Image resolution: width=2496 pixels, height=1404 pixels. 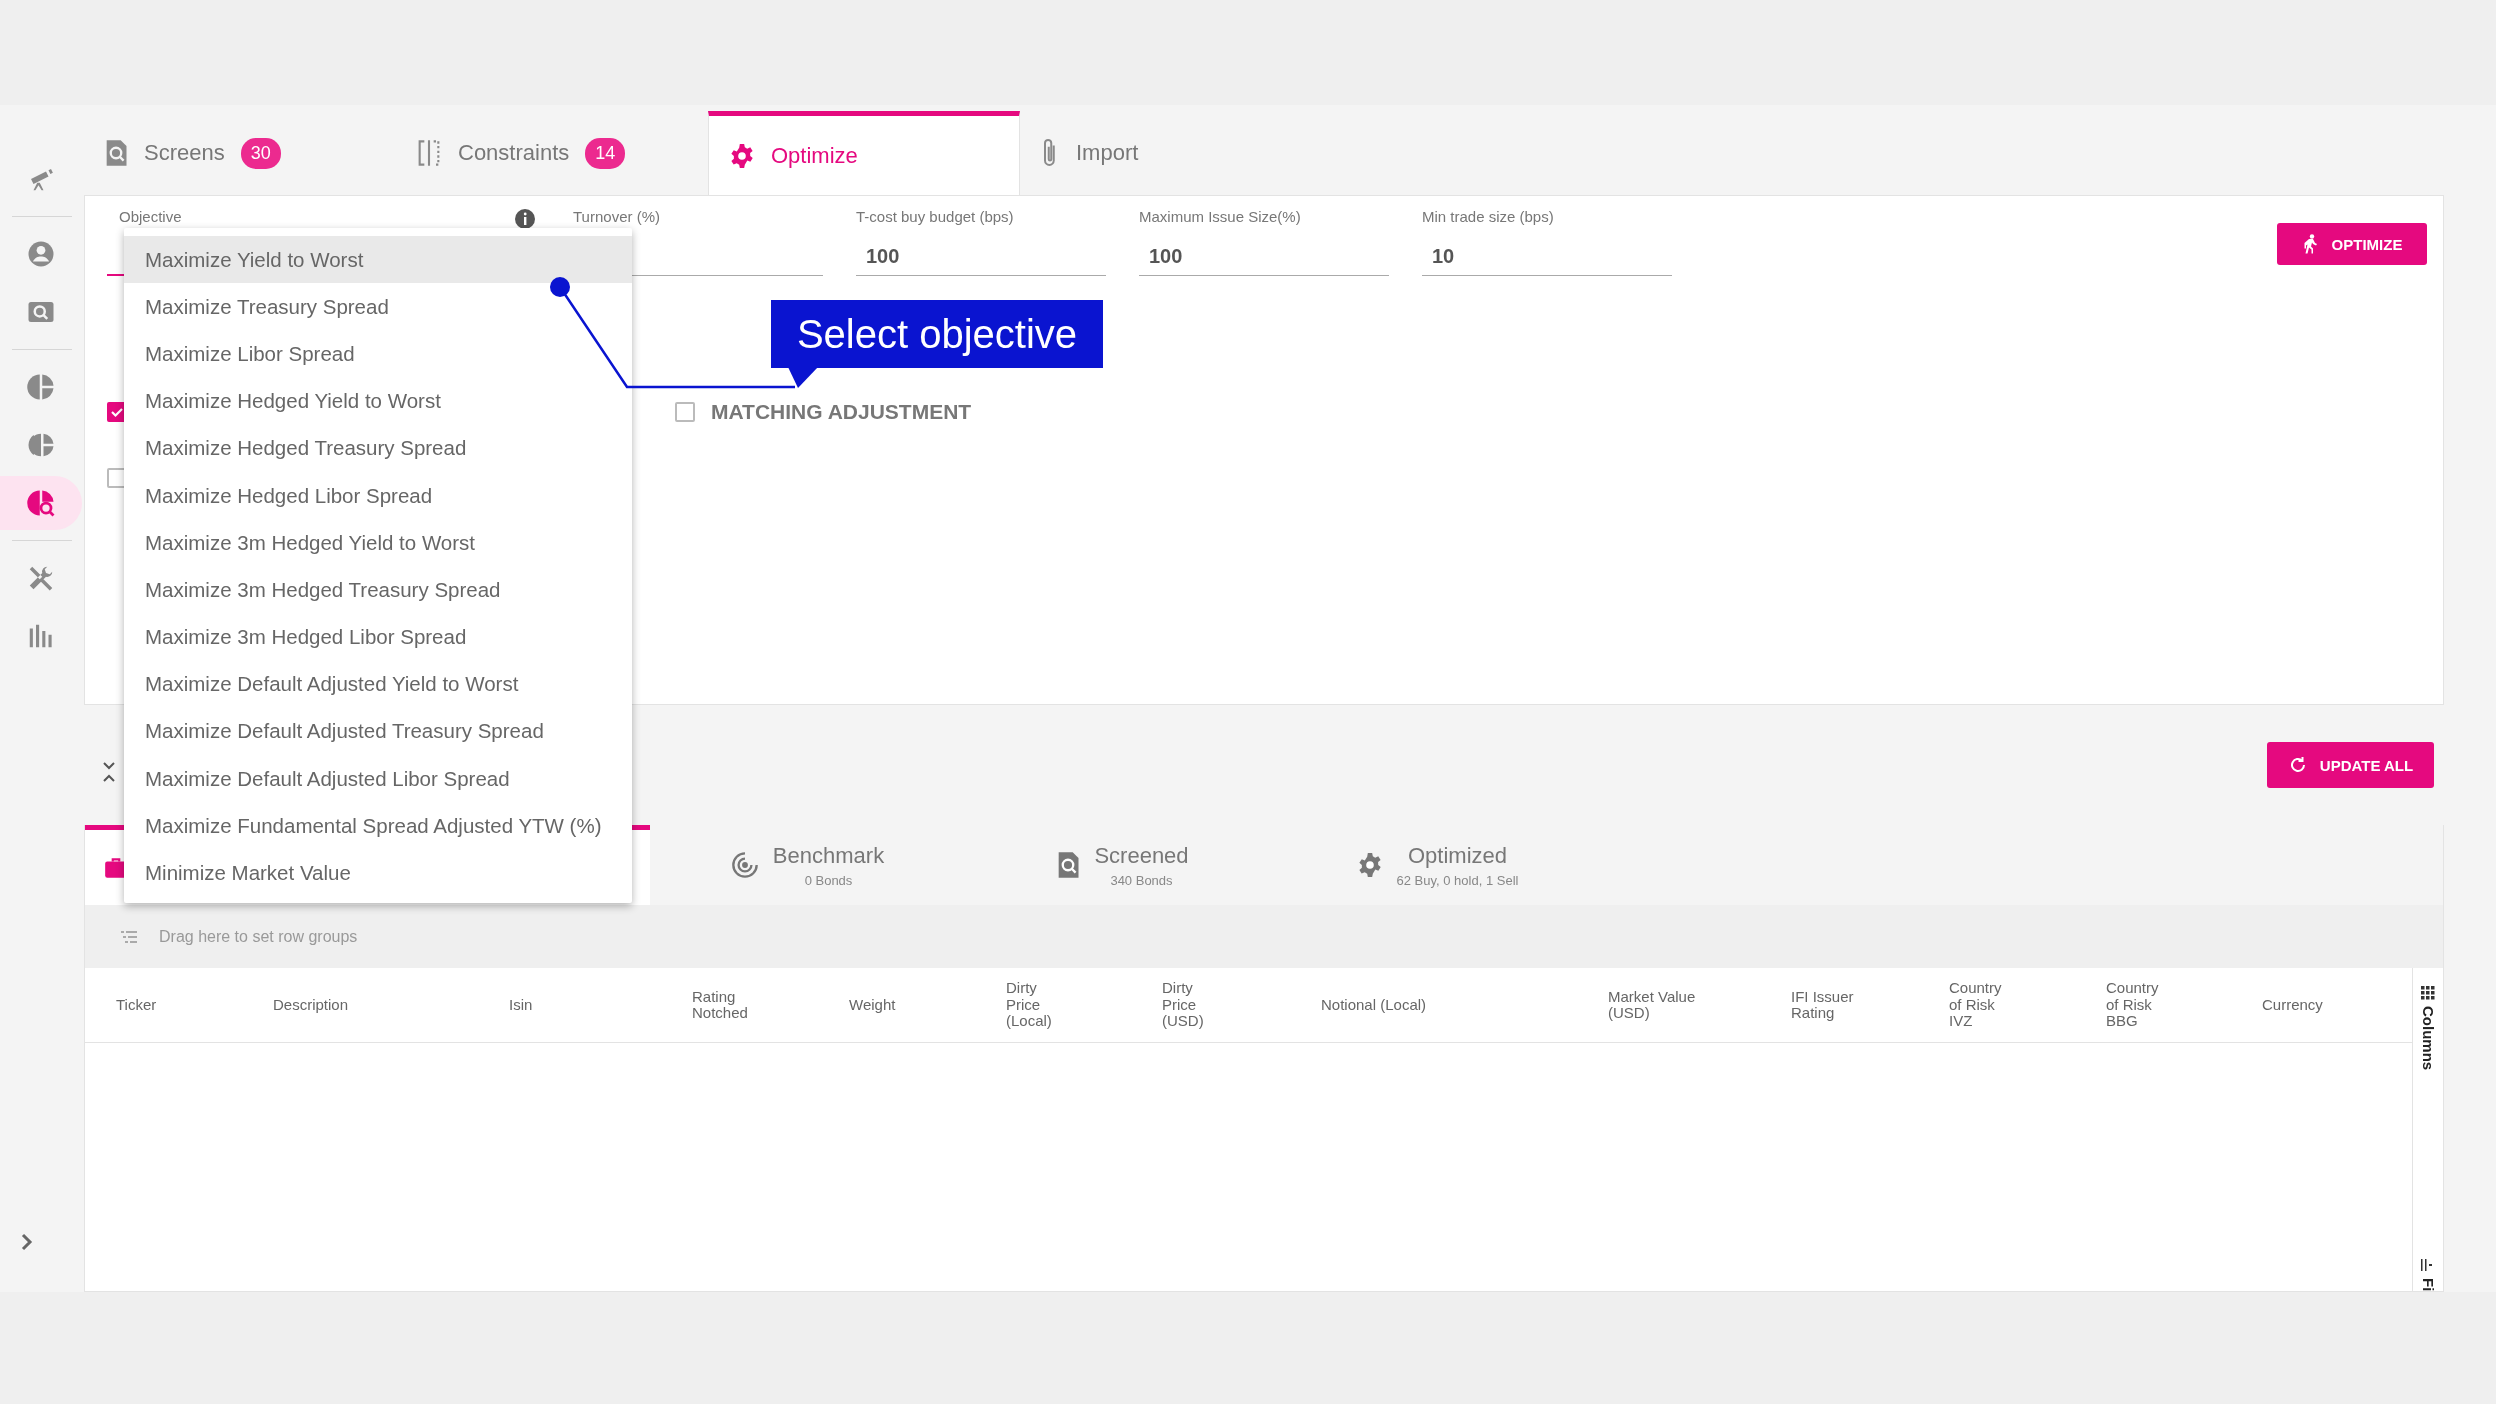 What do you see at coordinates (2428, 993) in the screenshot?
I see `grid-icon` at bounding box center [2428, 993].